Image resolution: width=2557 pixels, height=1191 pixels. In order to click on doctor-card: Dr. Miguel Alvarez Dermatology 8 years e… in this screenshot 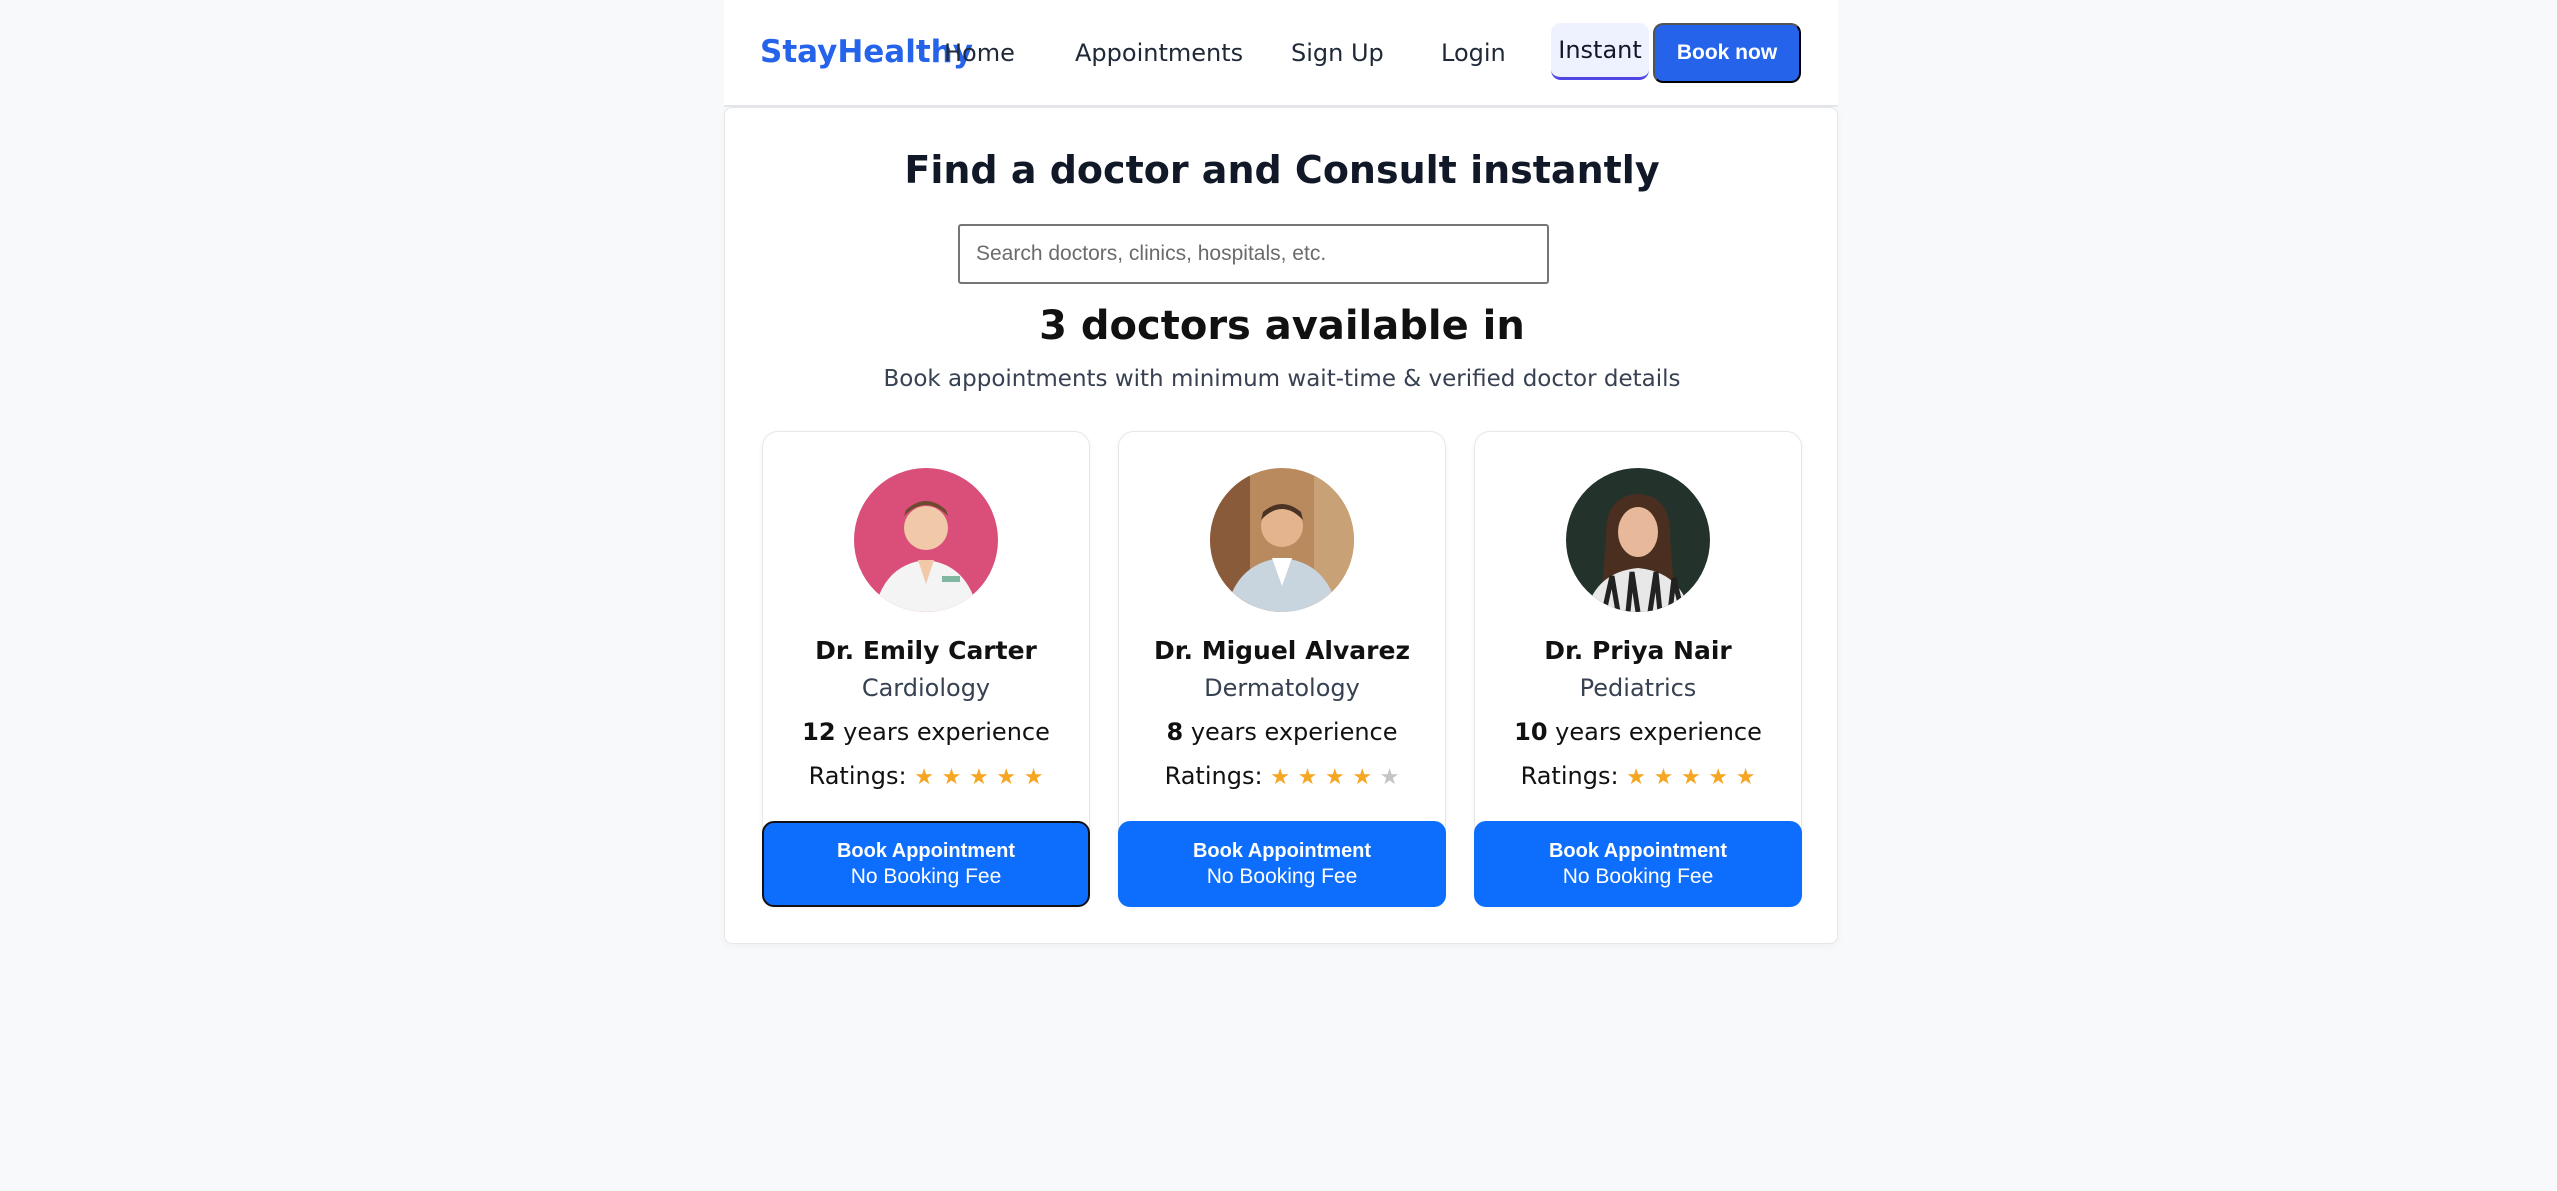, I will do `click(1282, 669)`.